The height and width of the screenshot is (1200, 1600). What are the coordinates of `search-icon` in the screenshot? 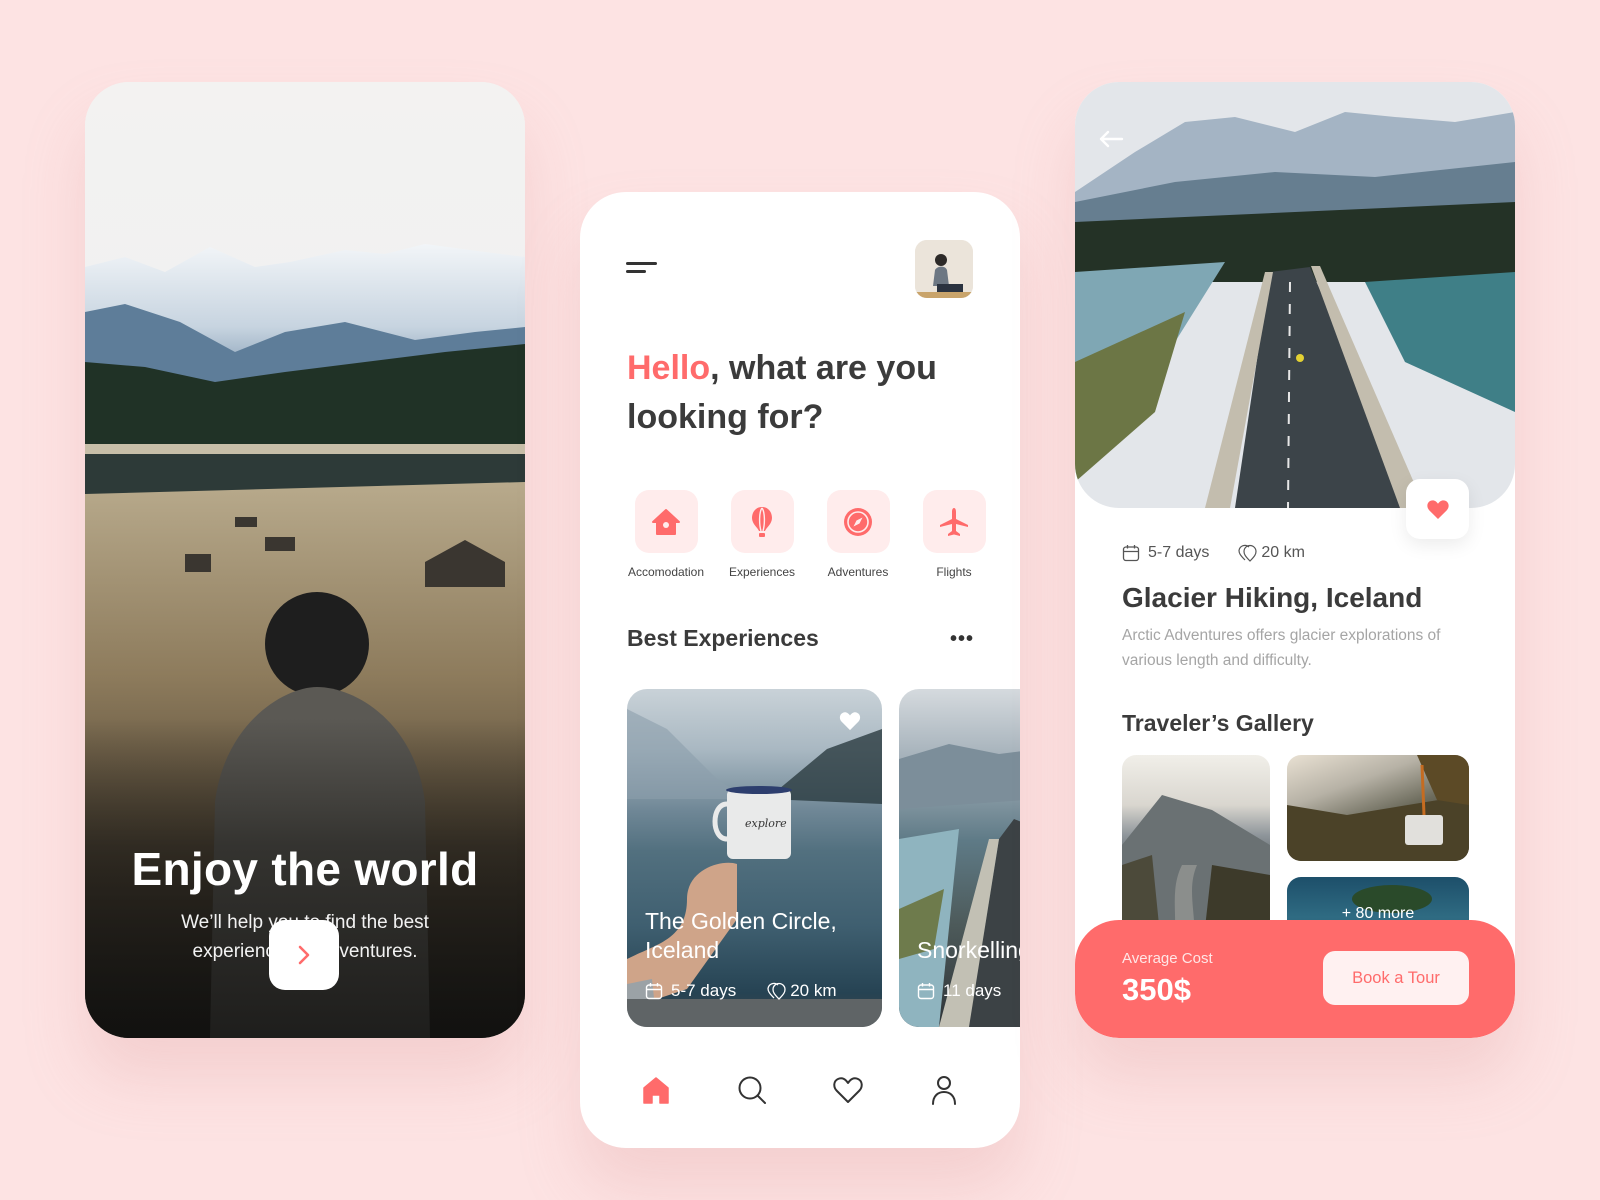 It's located at (752, 1090).